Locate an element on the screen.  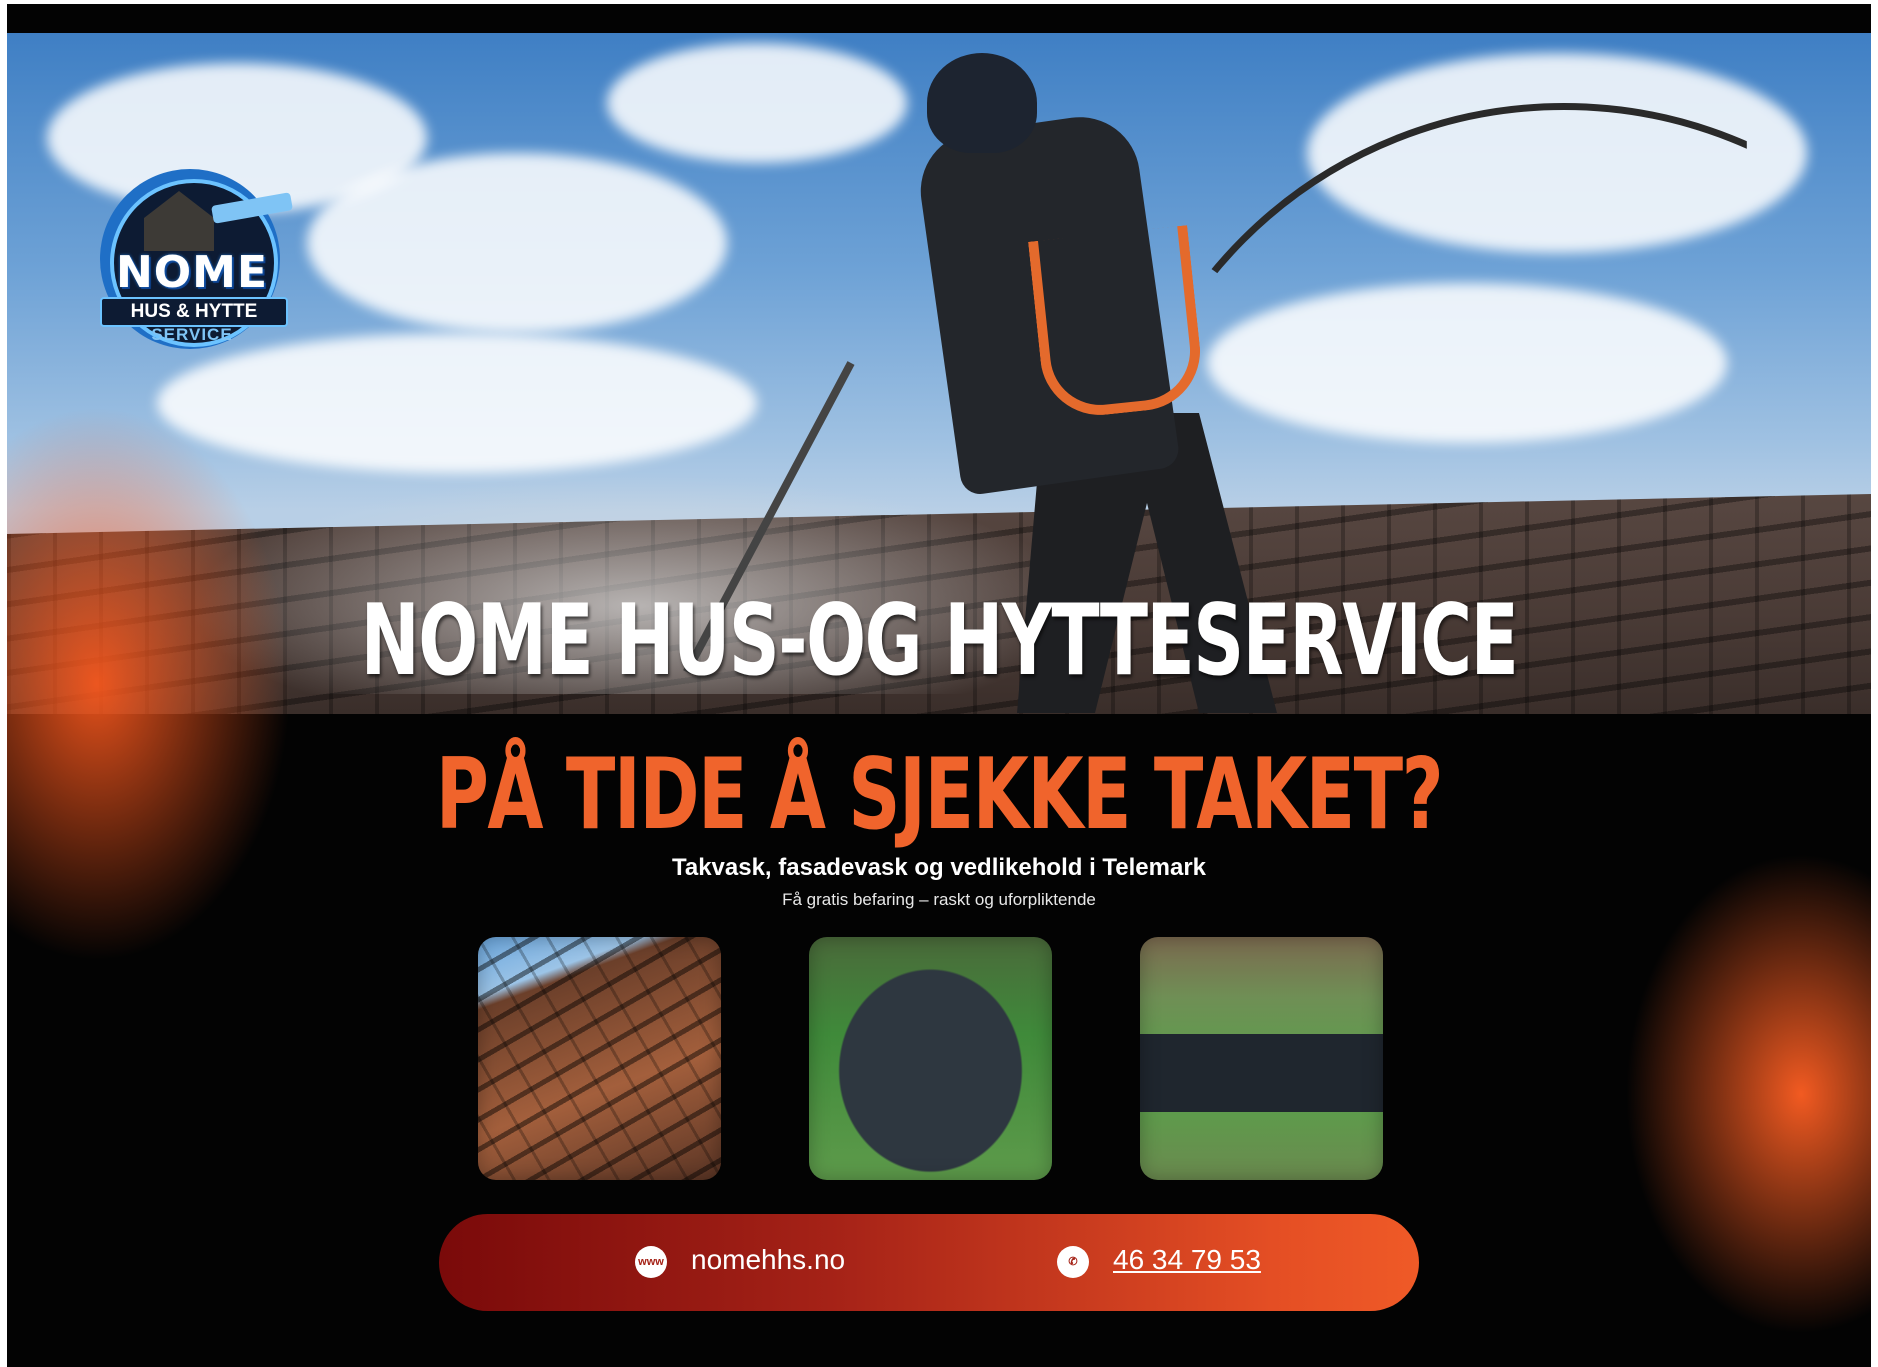
logo-banner: HUS & HYTTE is located at coordinates (194, 312).